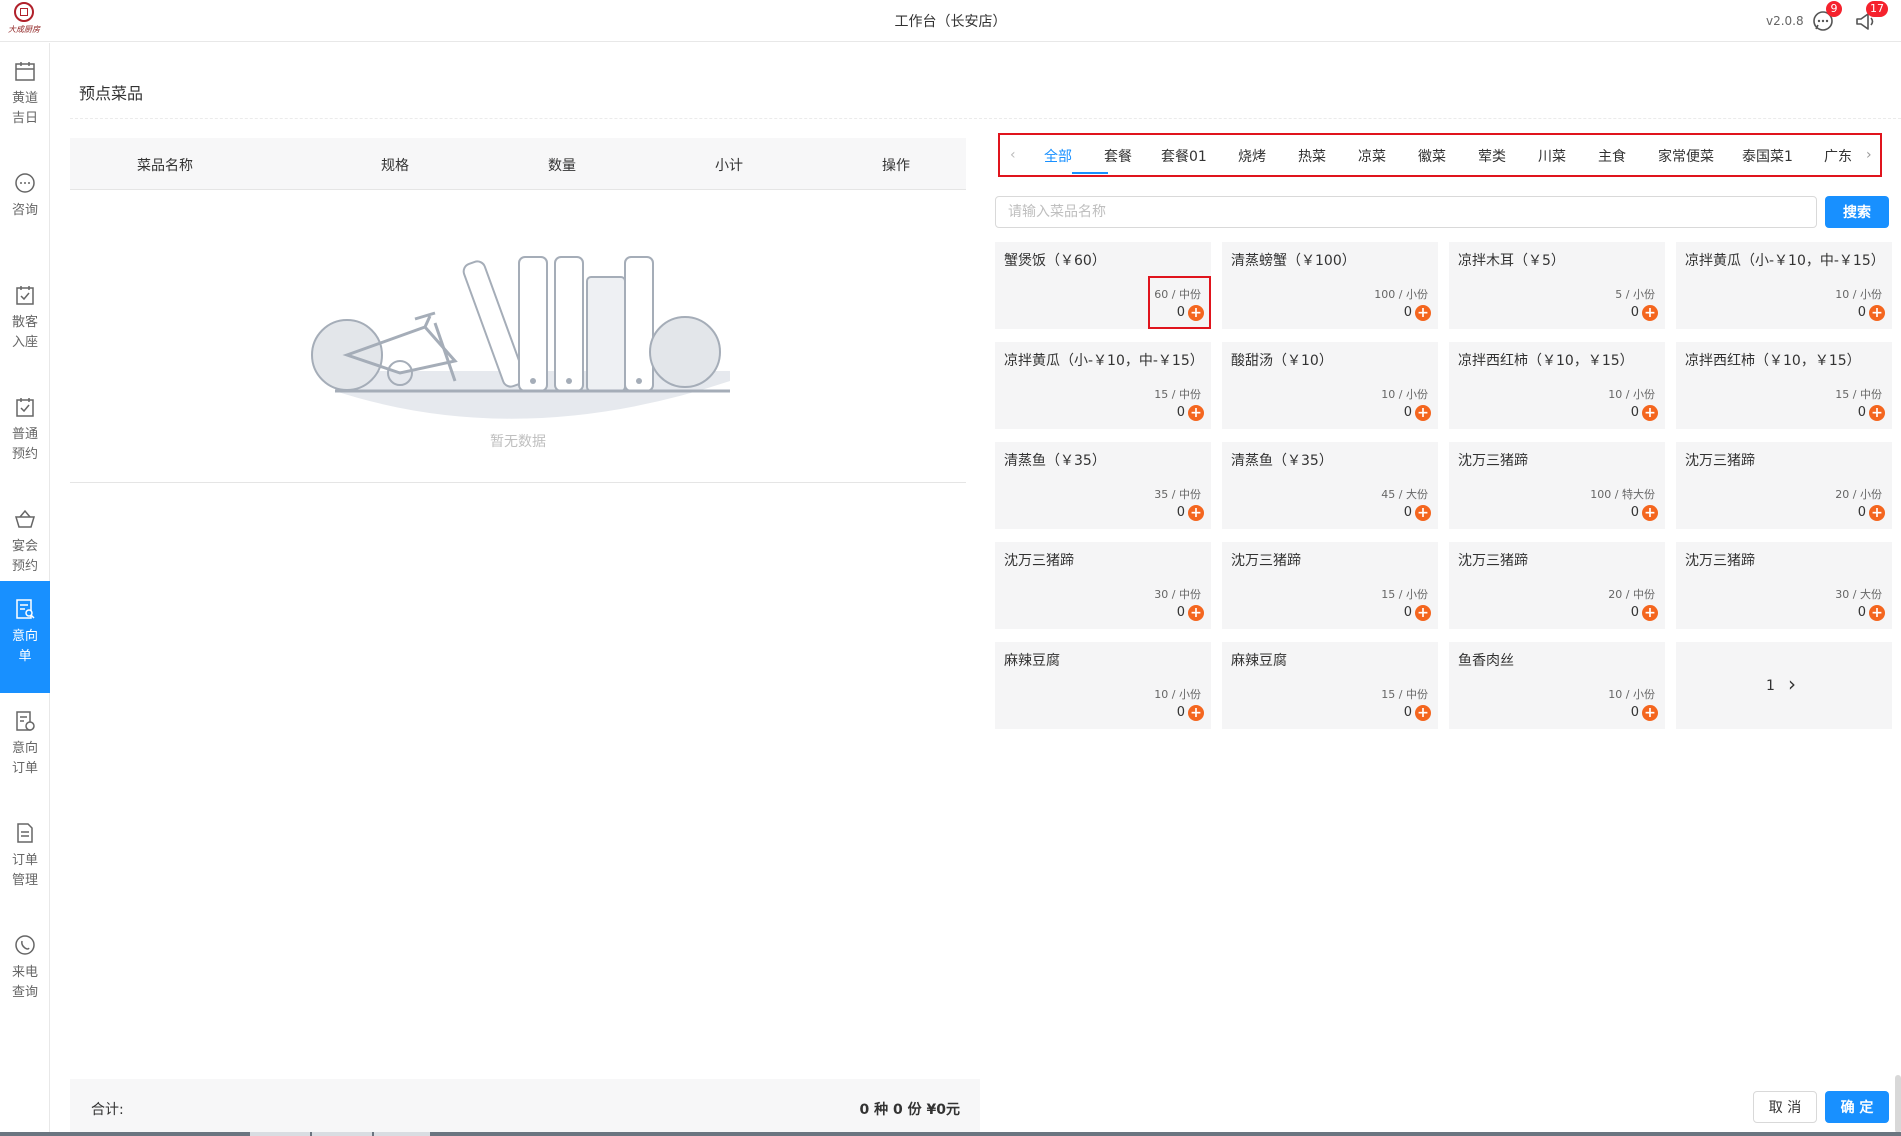 The height and width of the screenshot is (1136, 1901). What do you see at coordinates (1312, 156) in the screenshot?
I see `category-tab-hot-dishes: 热菜` at bounding box center [1312, 156].